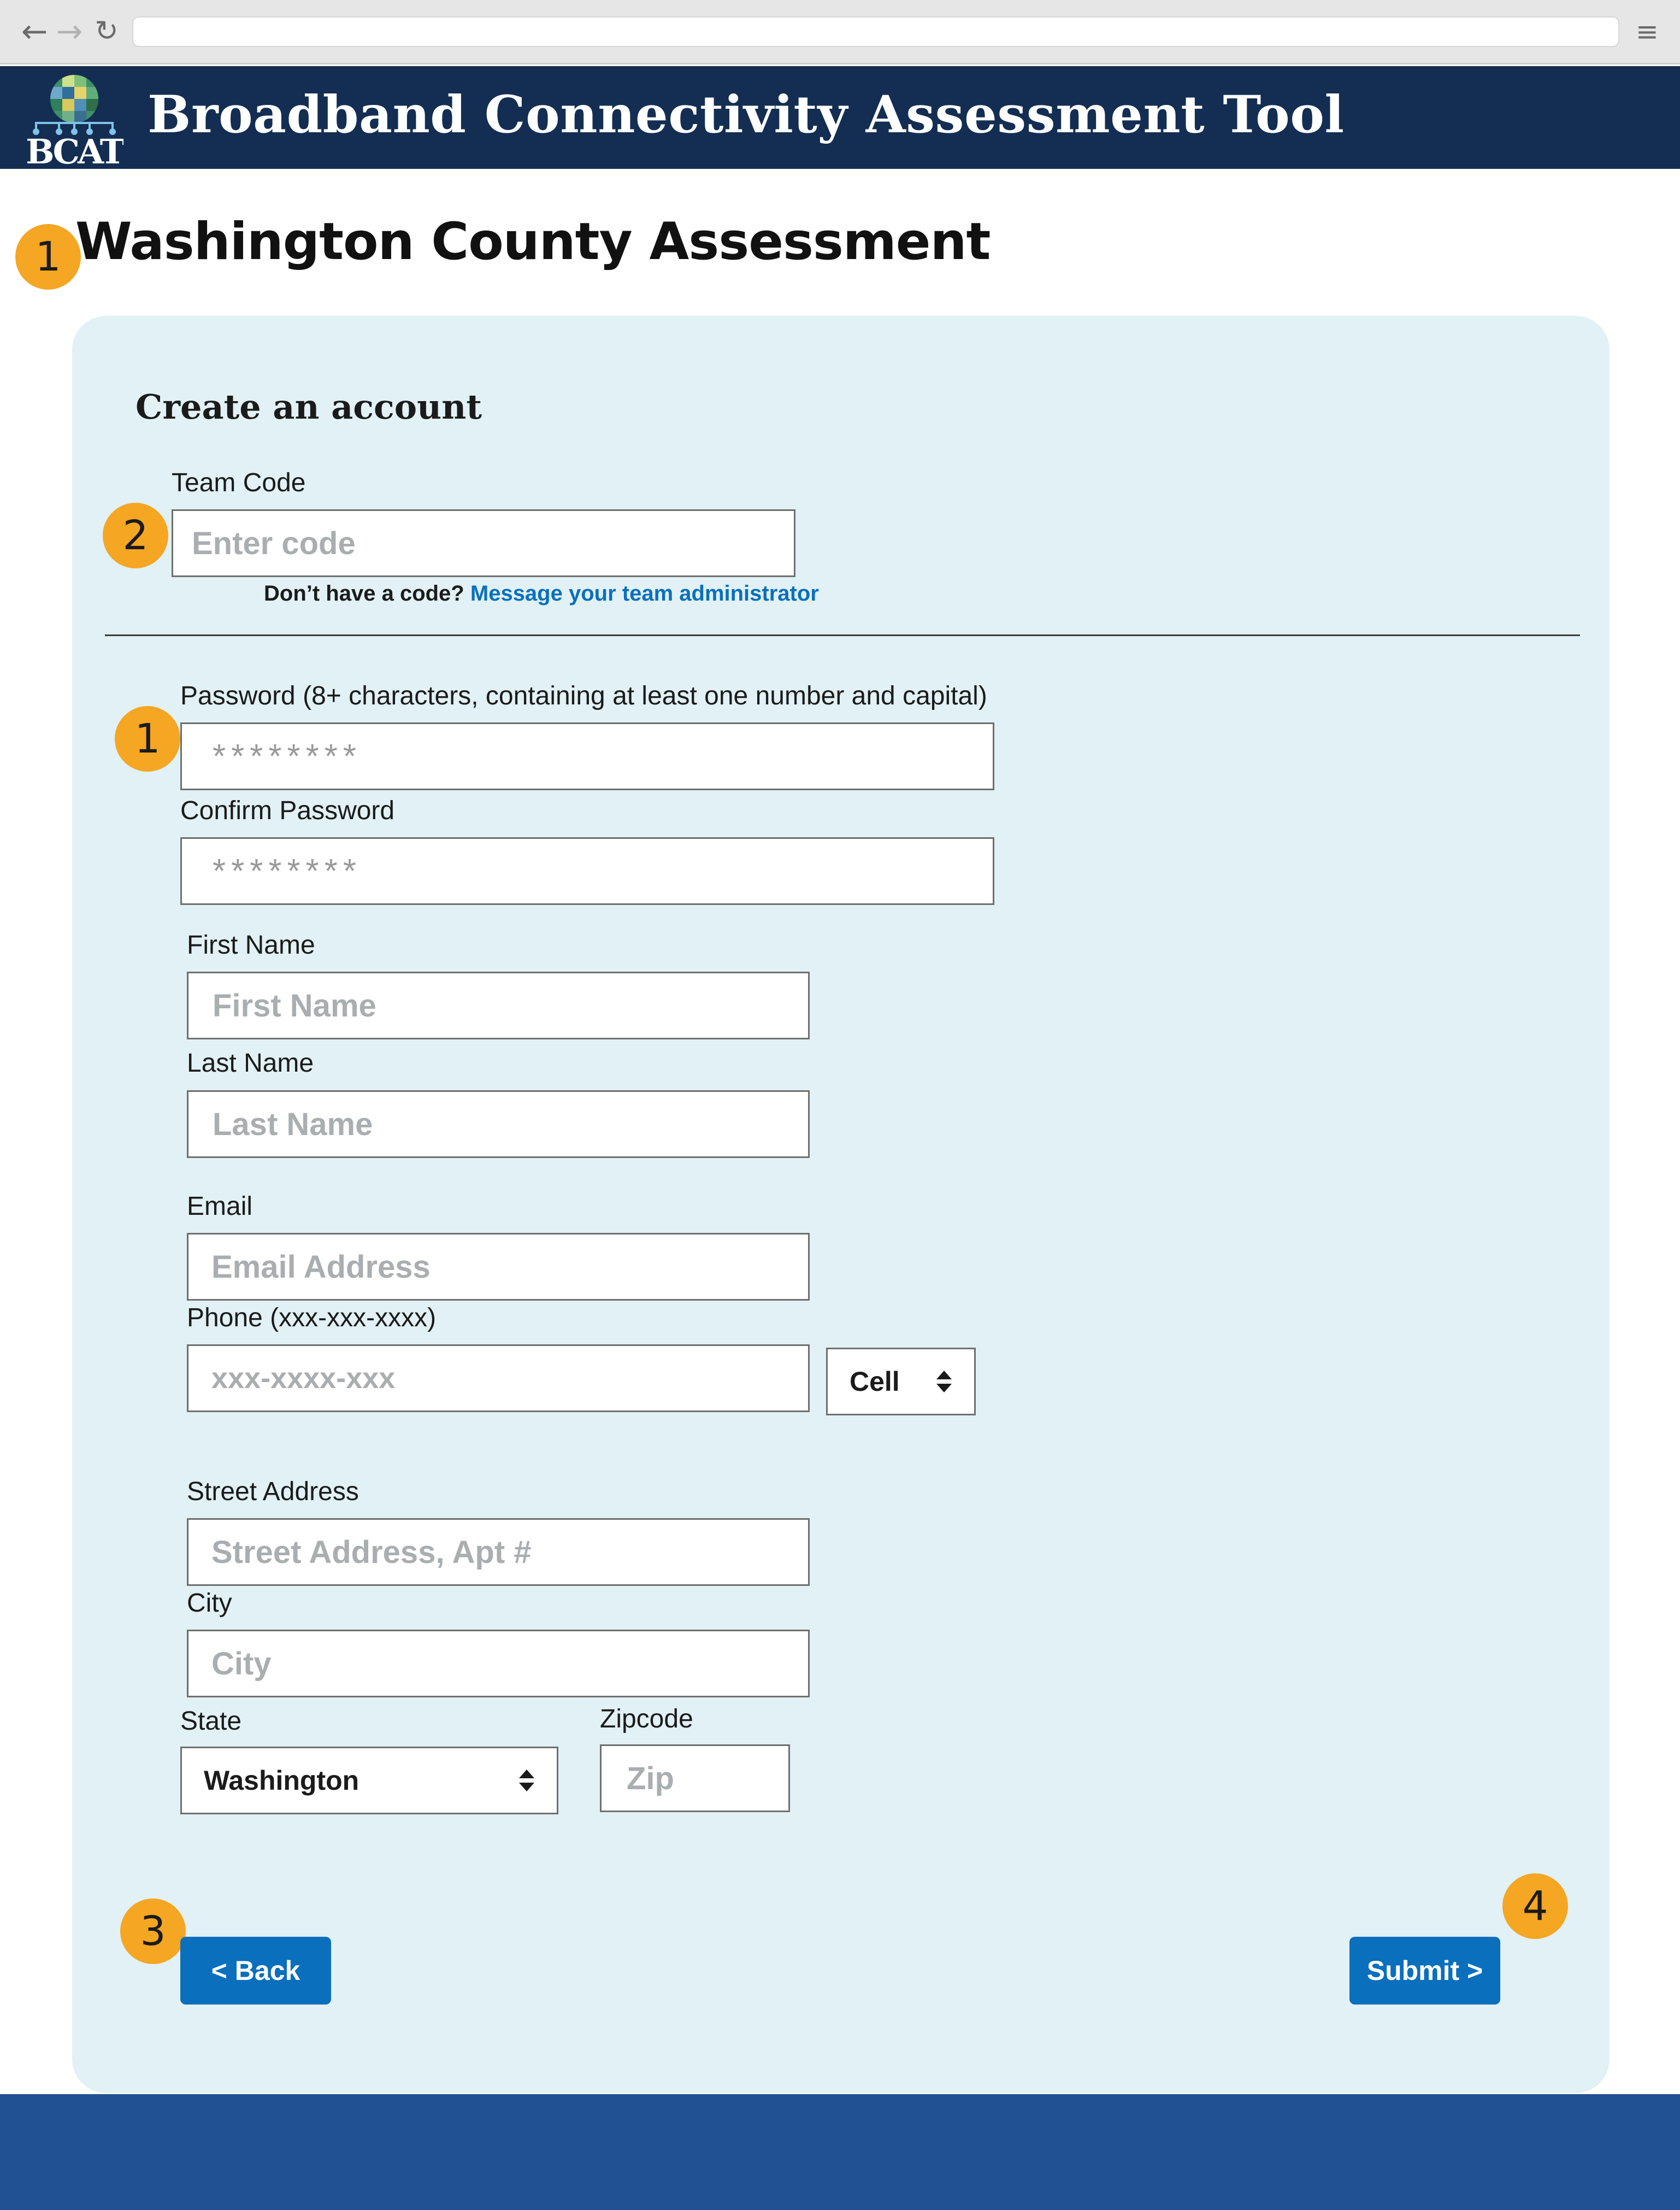  What do you see at coordinates (647, 1718) in the screenshot?
I see `zipcode-label: Zipcode` at bounding box center [647, 1718].